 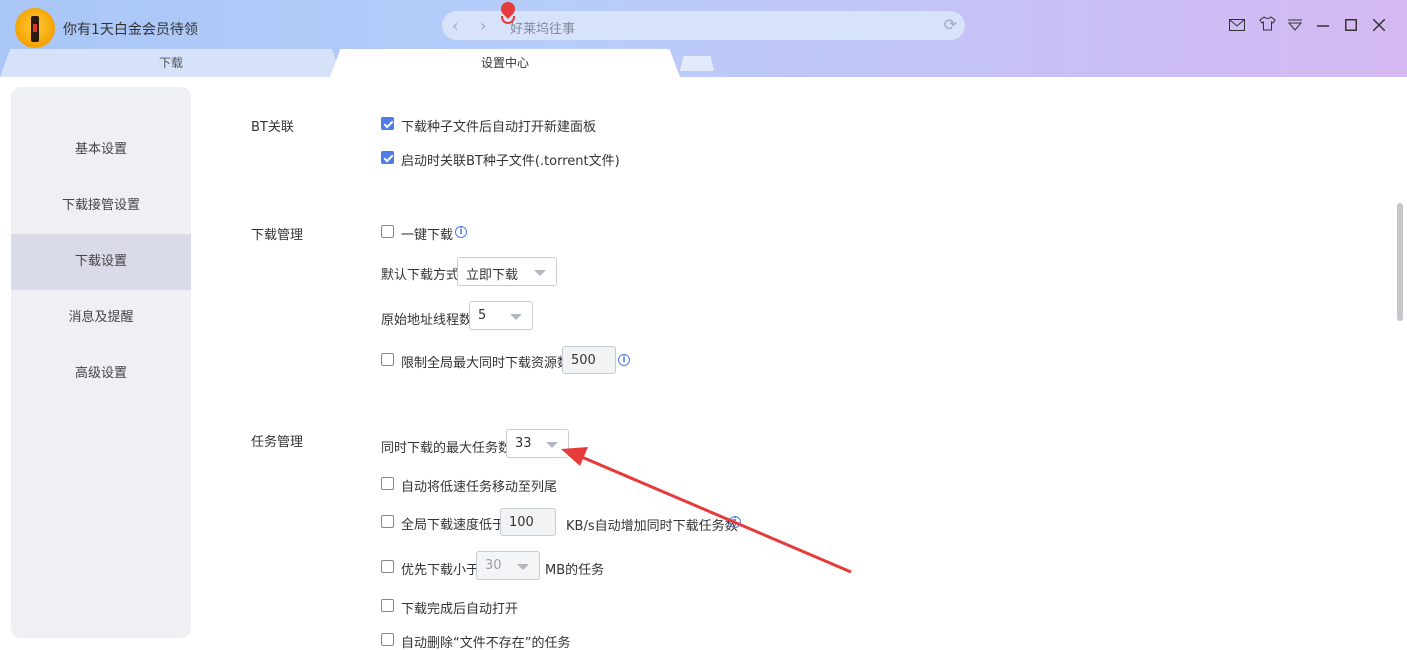 What do you see at coordinates (387, 483) in the screenshot?
I see `move-slow-checkbox` at bounding box center [387, 483].